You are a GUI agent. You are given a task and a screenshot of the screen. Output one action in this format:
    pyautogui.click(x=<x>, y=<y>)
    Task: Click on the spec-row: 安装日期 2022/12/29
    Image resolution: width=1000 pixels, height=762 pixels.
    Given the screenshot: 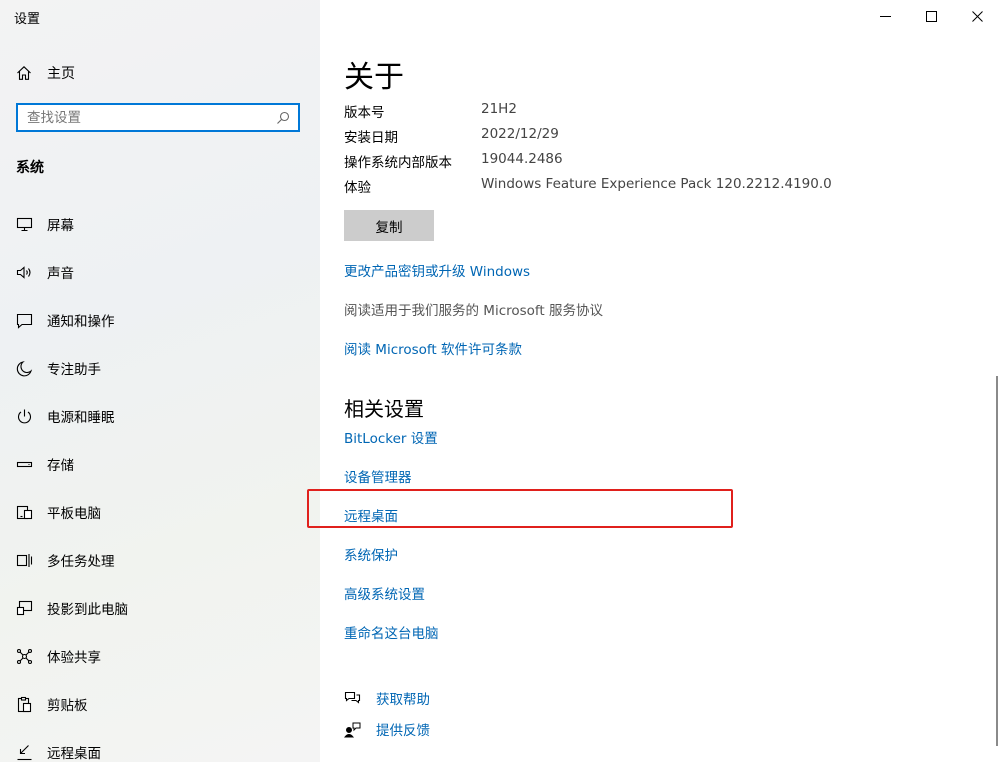 What is the action you would take?
    pyautogui.click(x=451, y=136)
    